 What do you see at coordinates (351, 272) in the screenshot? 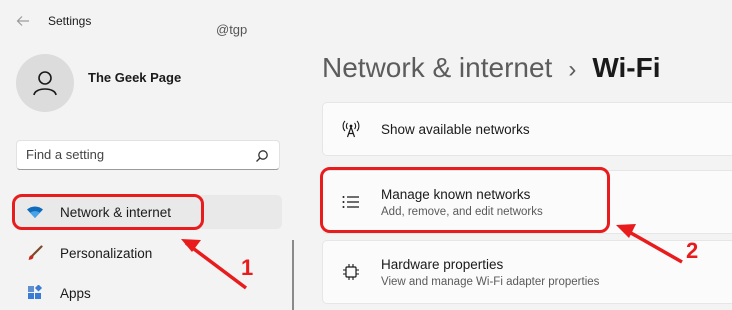
I see `chip-icon` at bounding box center [351, 272].